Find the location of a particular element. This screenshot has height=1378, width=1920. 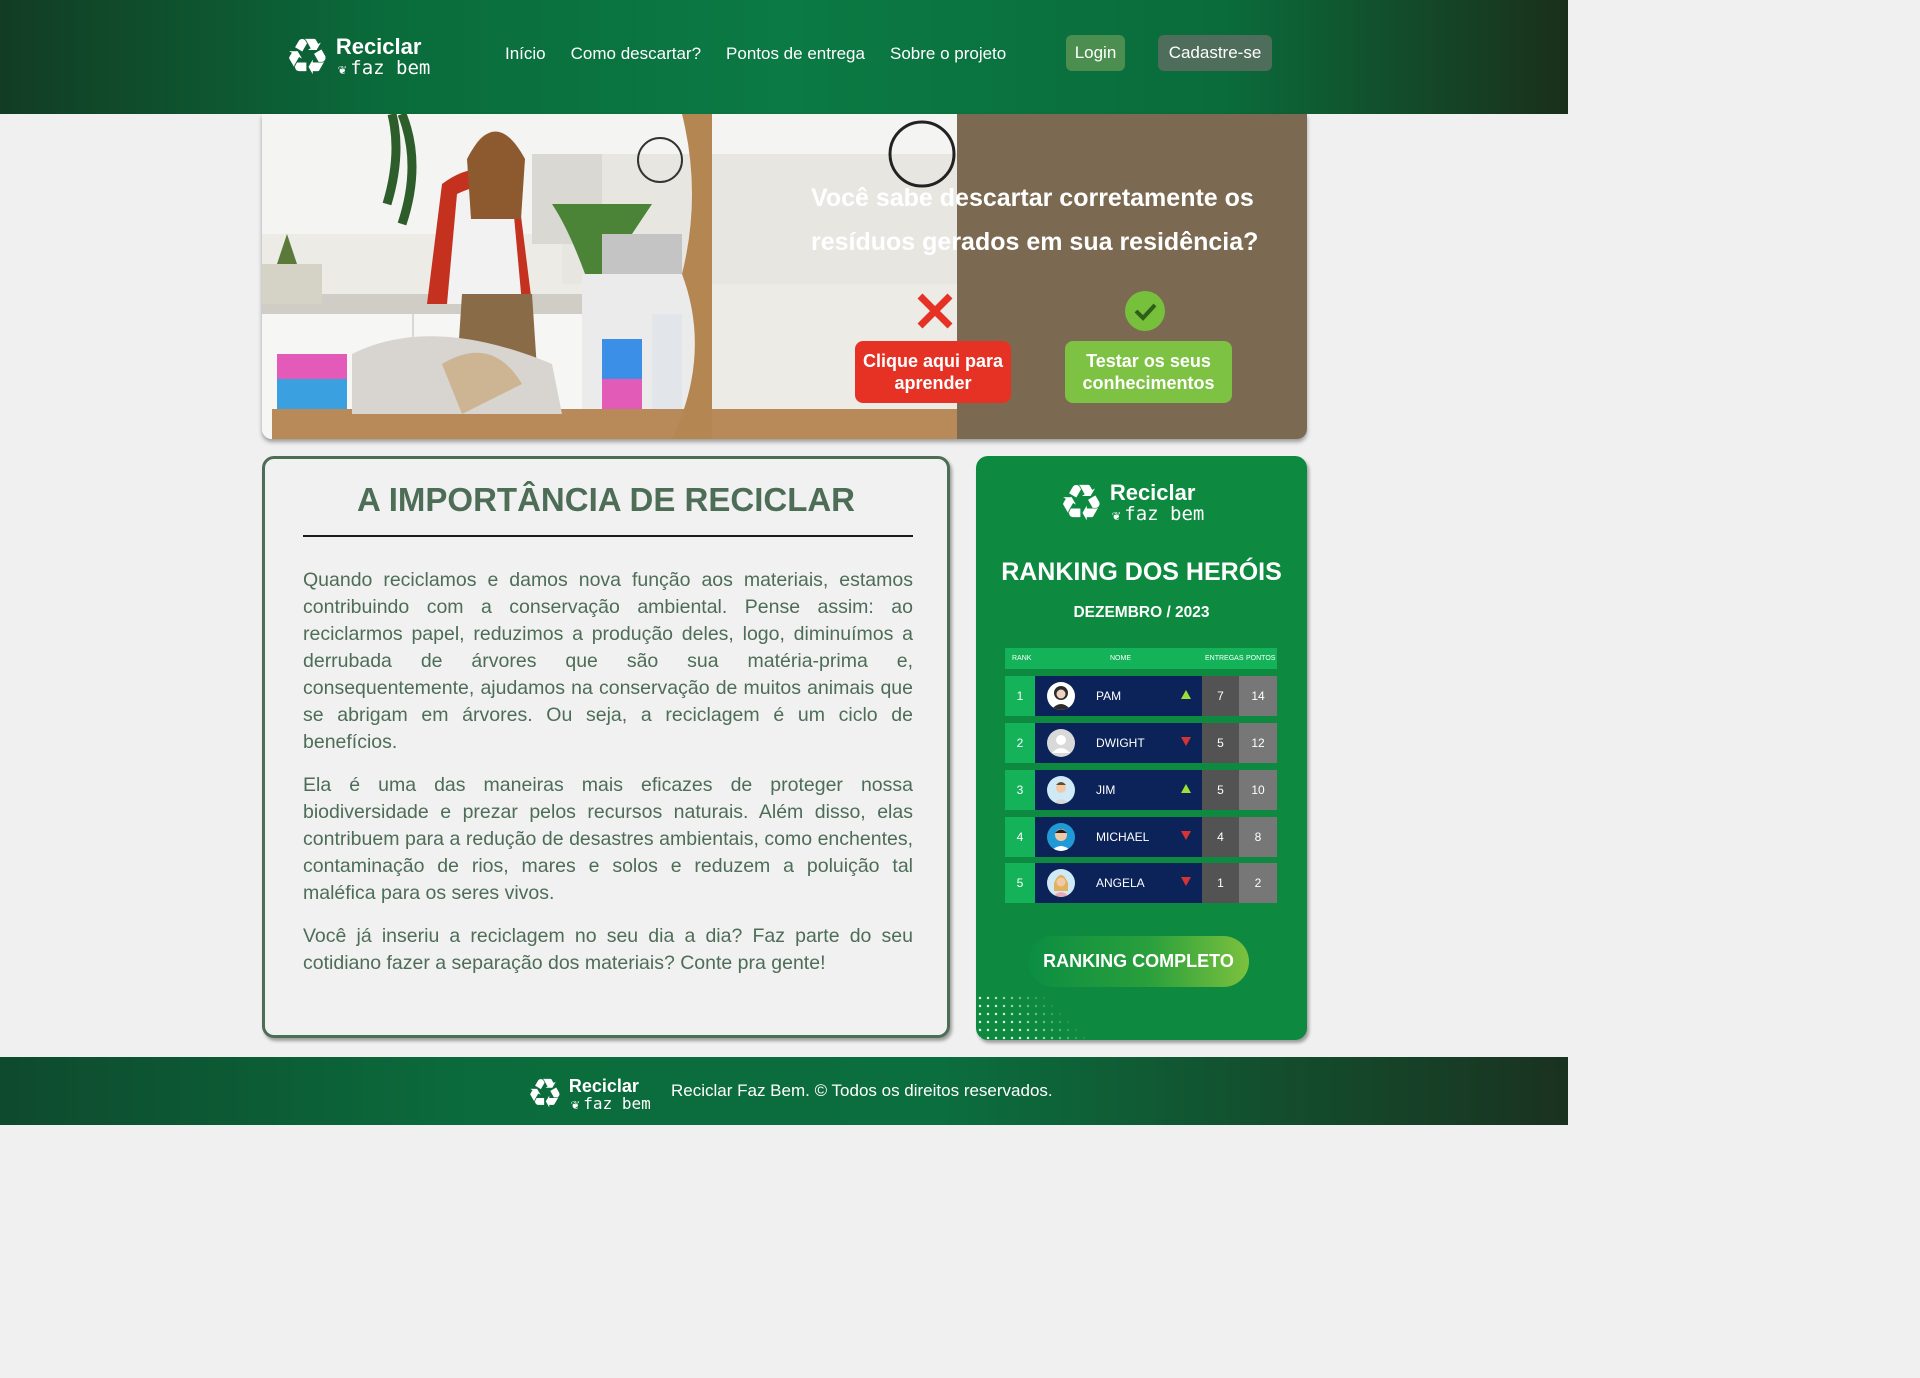

rank-number: 1 is located at coordinates (1020, 696).